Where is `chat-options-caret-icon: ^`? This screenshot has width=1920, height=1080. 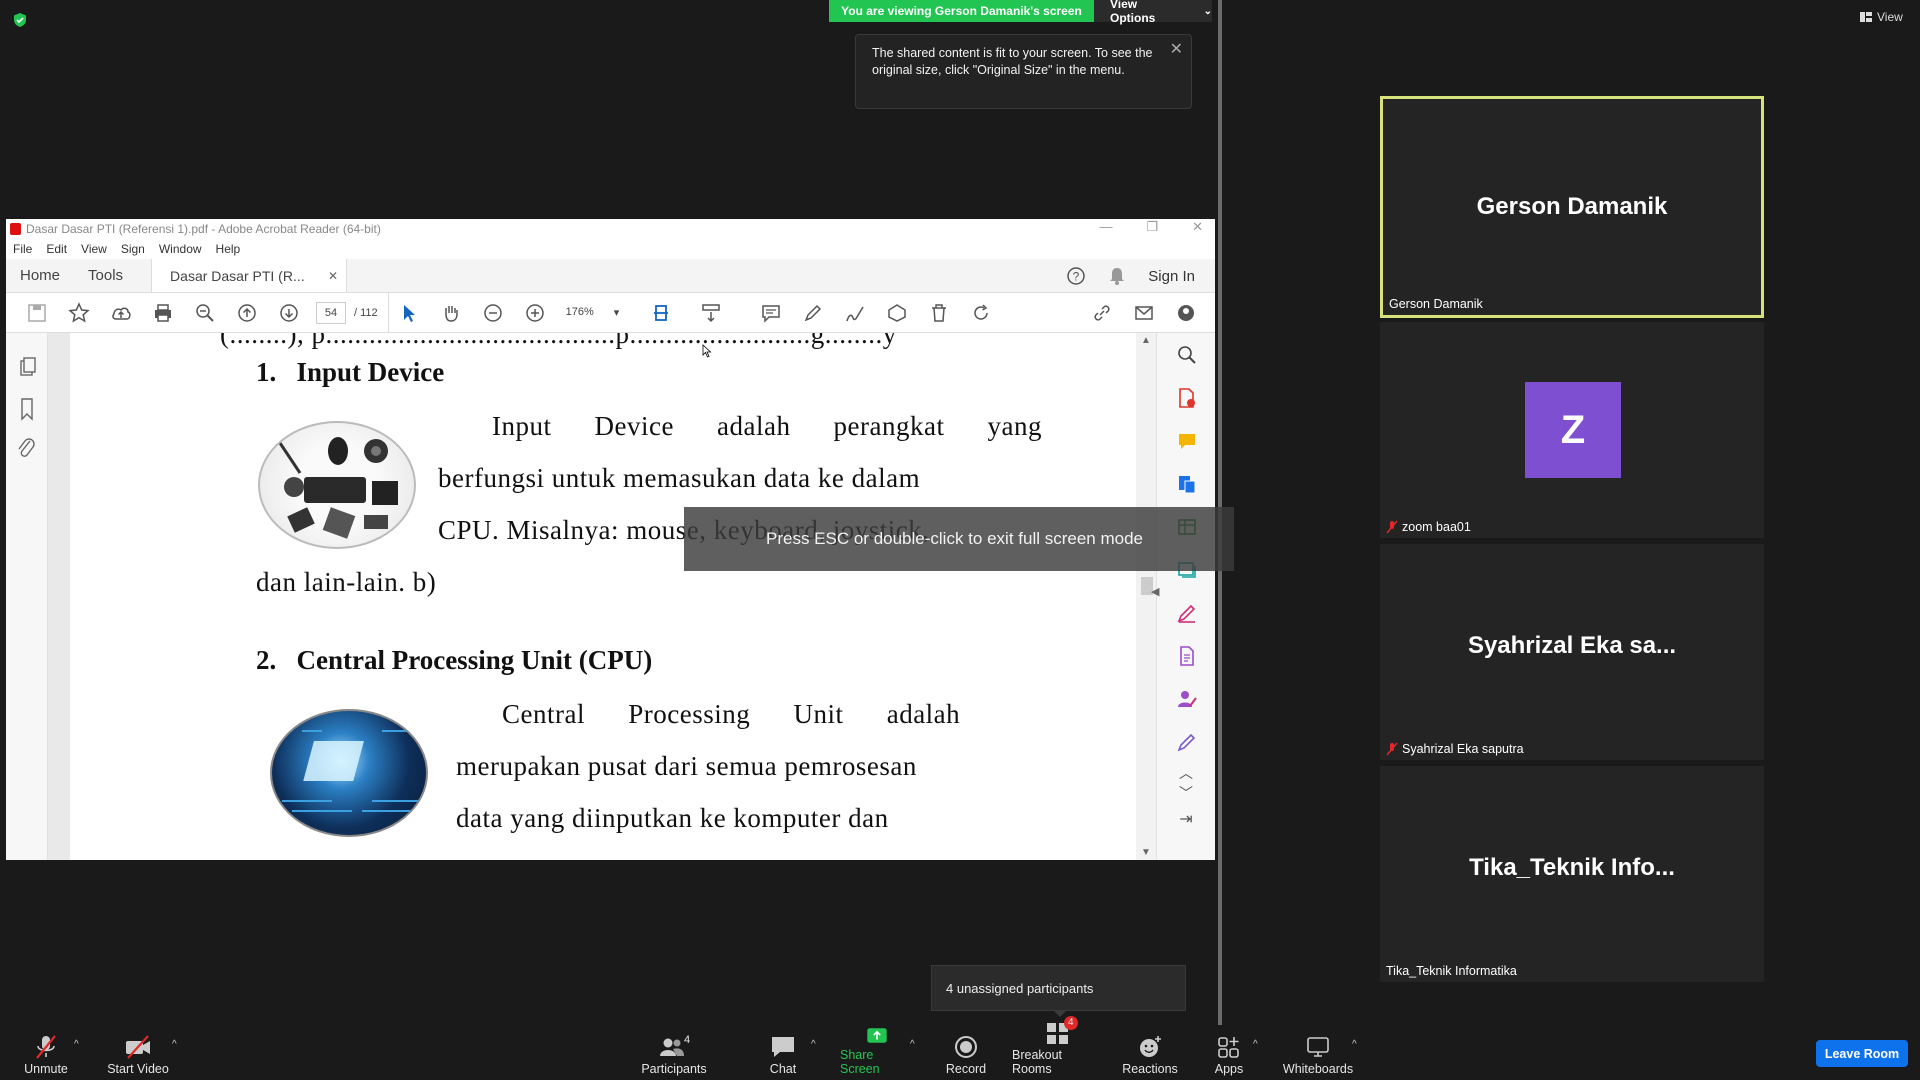
chat-options-caret-icon: ^ is located at coordinates (813, 1044).